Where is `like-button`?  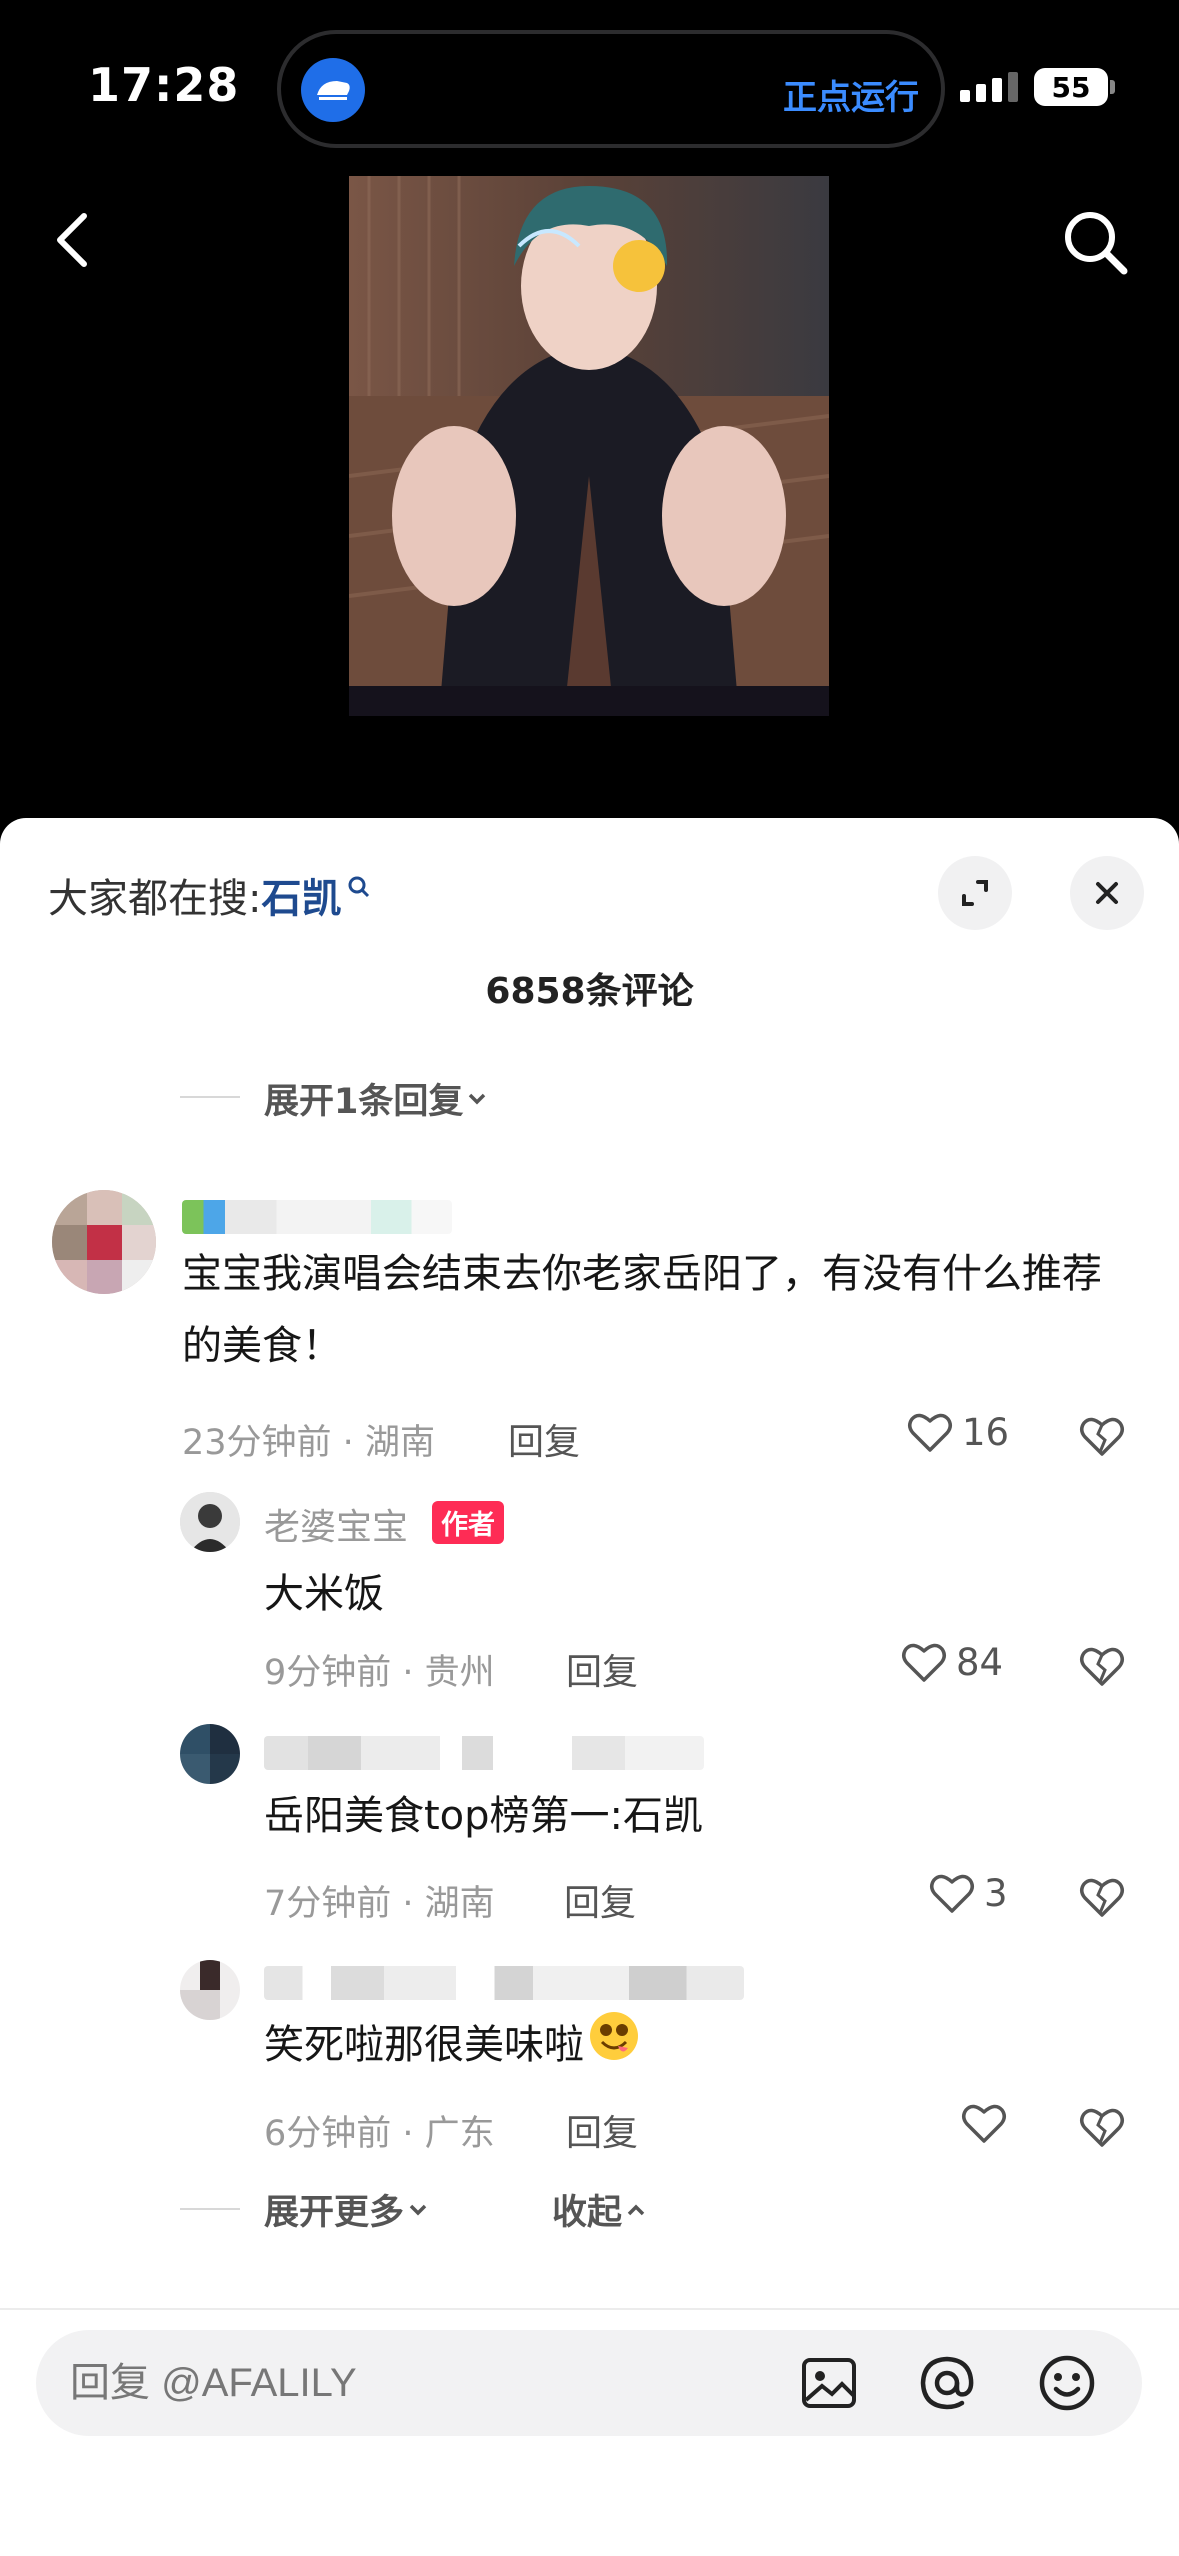
like-button is located at coordinates (988, 2123).